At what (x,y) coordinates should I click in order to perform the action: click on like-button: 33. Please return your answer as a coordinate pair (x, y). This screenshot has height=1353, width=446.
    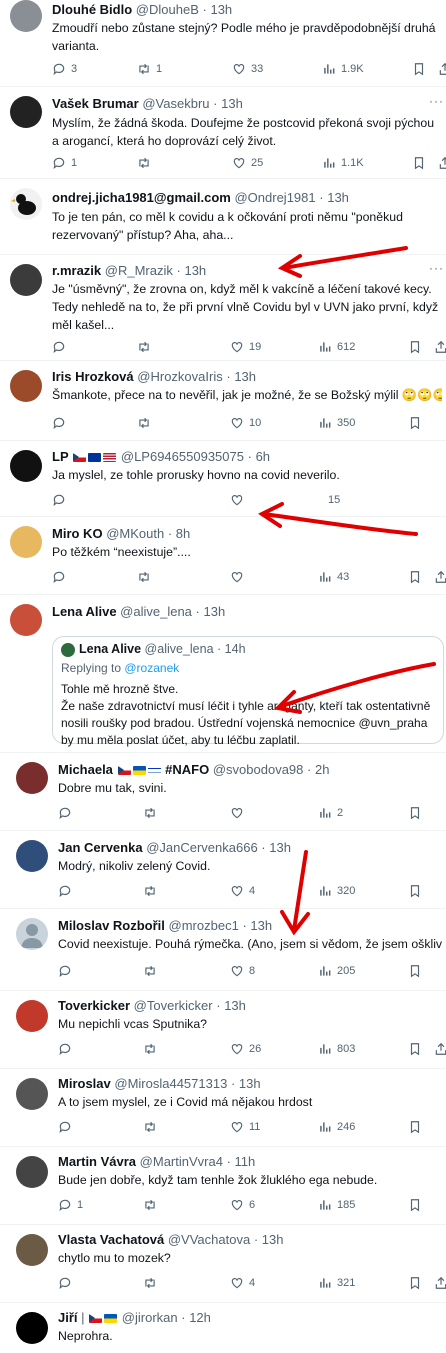
    Looking at the image, I should click on (247, 69).